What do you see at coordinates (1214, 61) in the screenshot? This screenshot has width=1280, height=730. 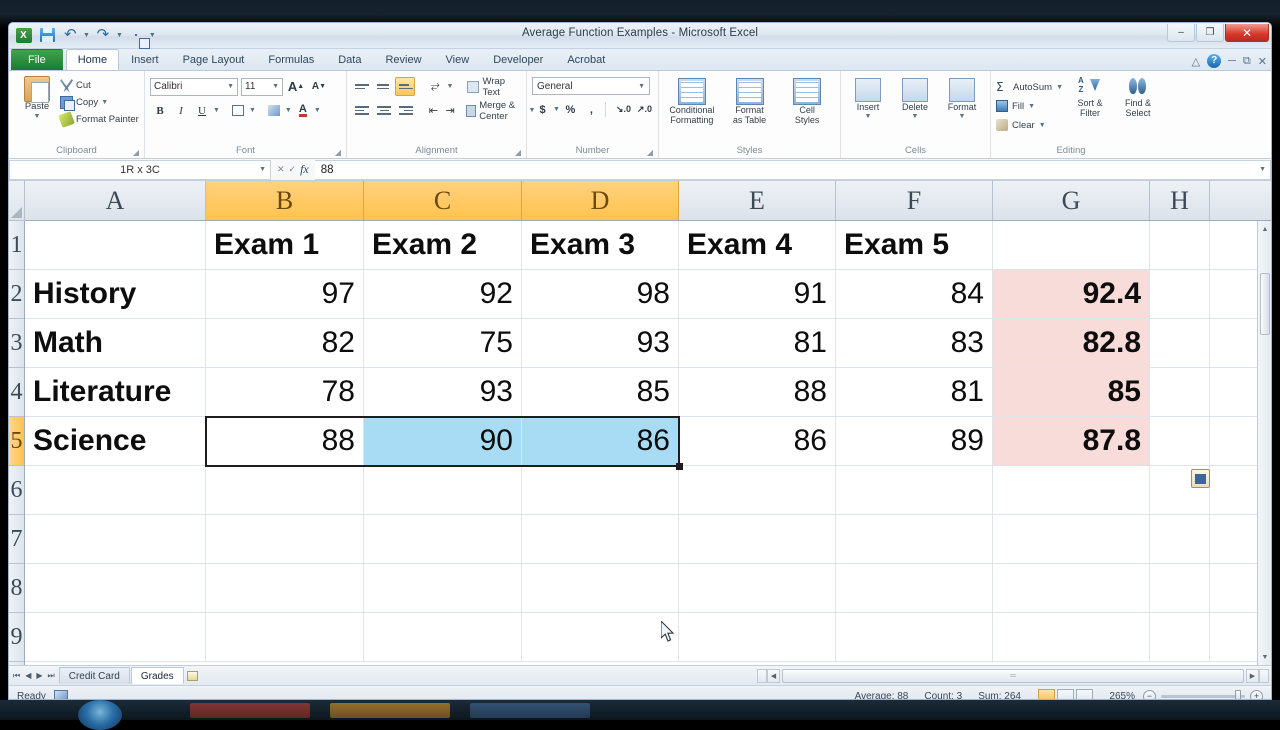 I see `help-icon: ?` at bounding box center [1214, 61].